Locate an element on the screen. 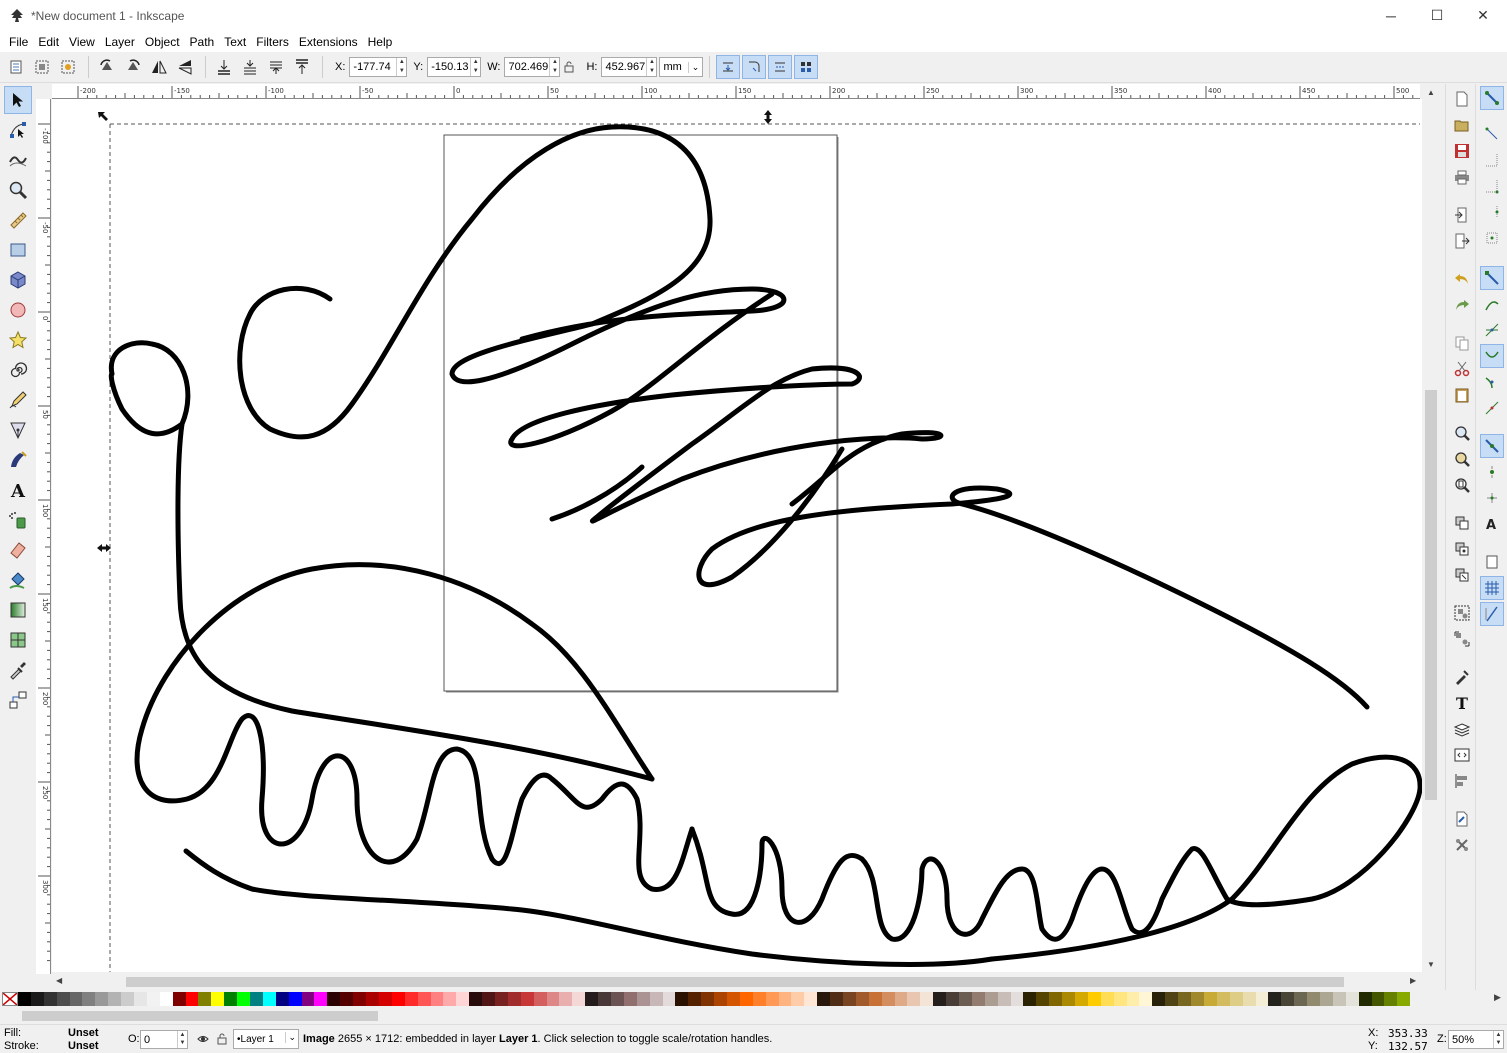 This screenshot has width=1507, height=1053. snap-bbox-corner-icon is located at coordinates (1492, 186).